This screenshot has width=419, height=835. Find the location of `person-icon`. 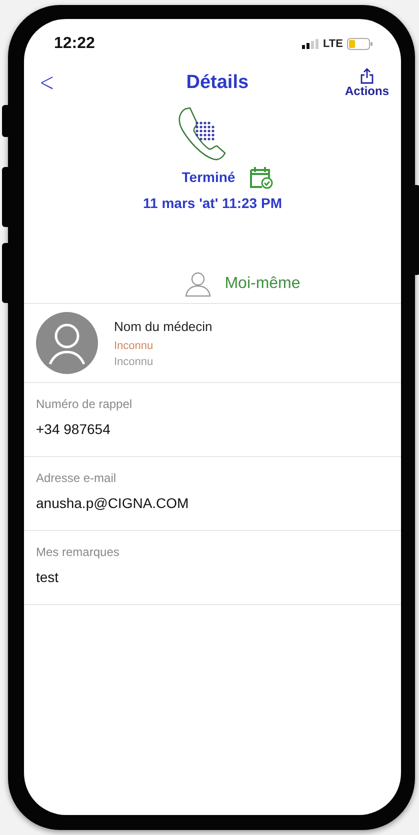

person-icon is located at coordinates (197, 284).